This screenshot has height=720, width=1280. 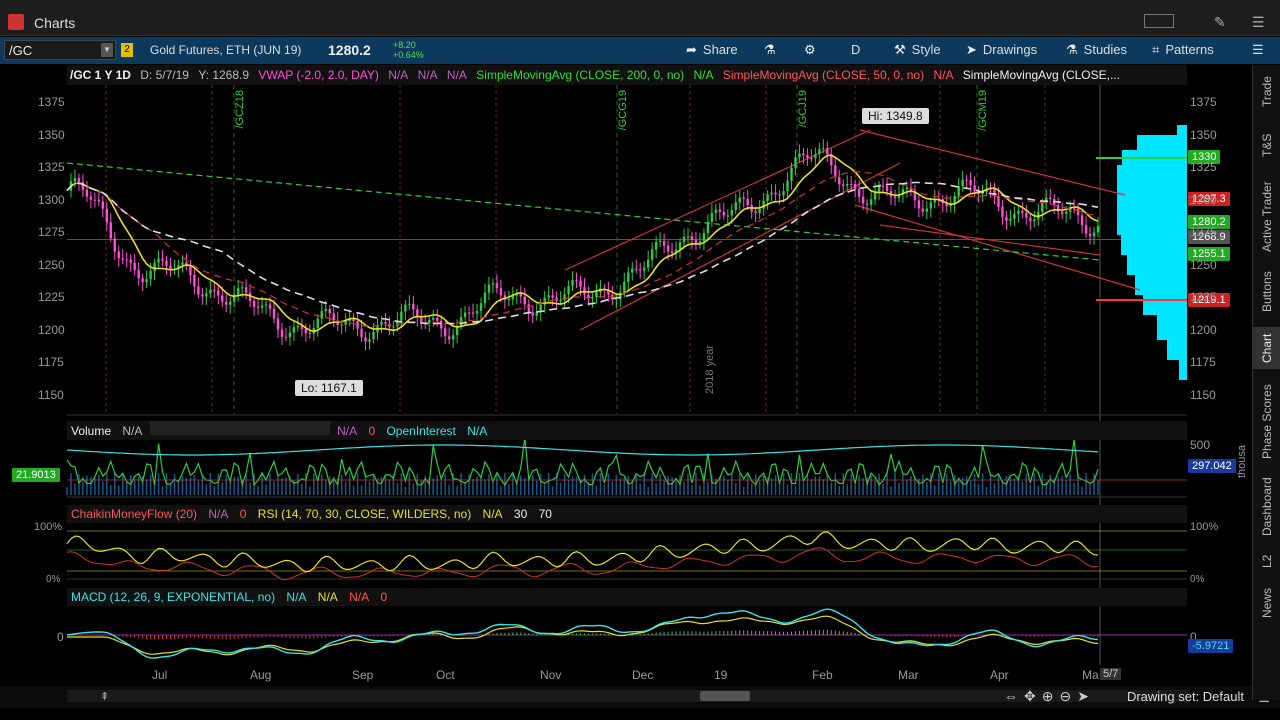 I want to click on sidebar-tab-chart: Chart, so click(x=1266, y=348).